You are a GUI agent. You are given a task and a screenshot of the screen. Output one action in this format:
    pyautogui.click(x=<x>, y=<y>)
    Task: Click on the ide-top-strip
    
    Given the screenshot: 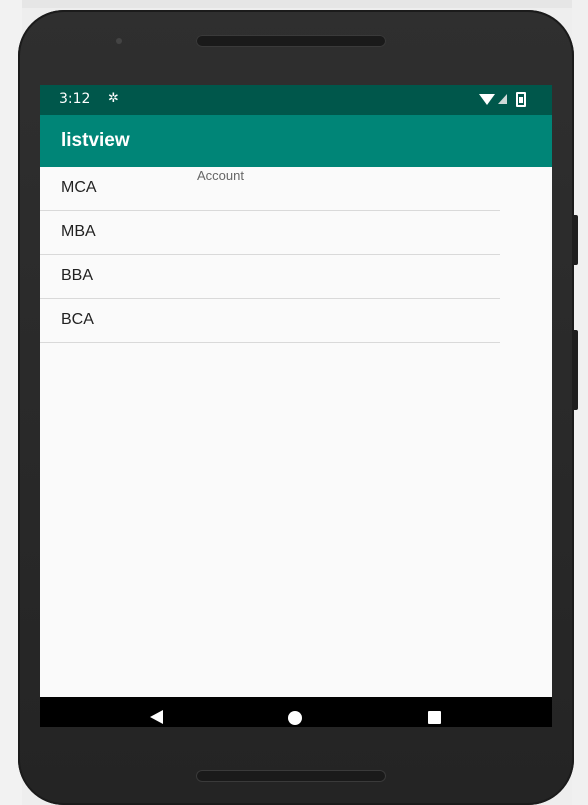 What is the action you would take?
    pyautogui.click(x=294, y=4)
    